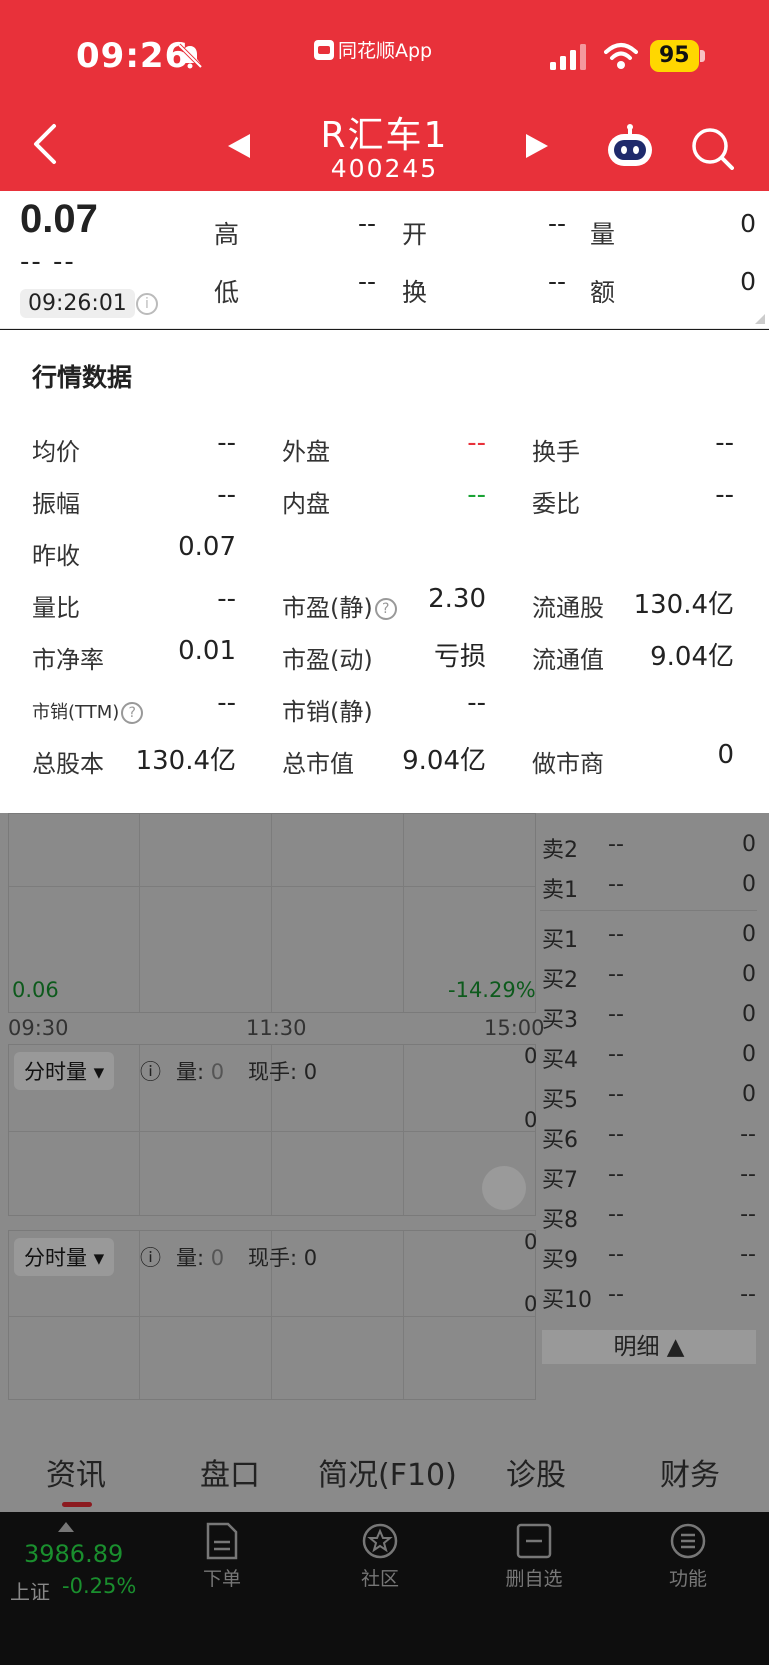 Image resolution: width=769 pixels, height=1665 pixels. What do you see at coordinates (459, 657) in the screenshot?
I see `value-pe-dynamic: 亏损` at bounding box center [459, 657].